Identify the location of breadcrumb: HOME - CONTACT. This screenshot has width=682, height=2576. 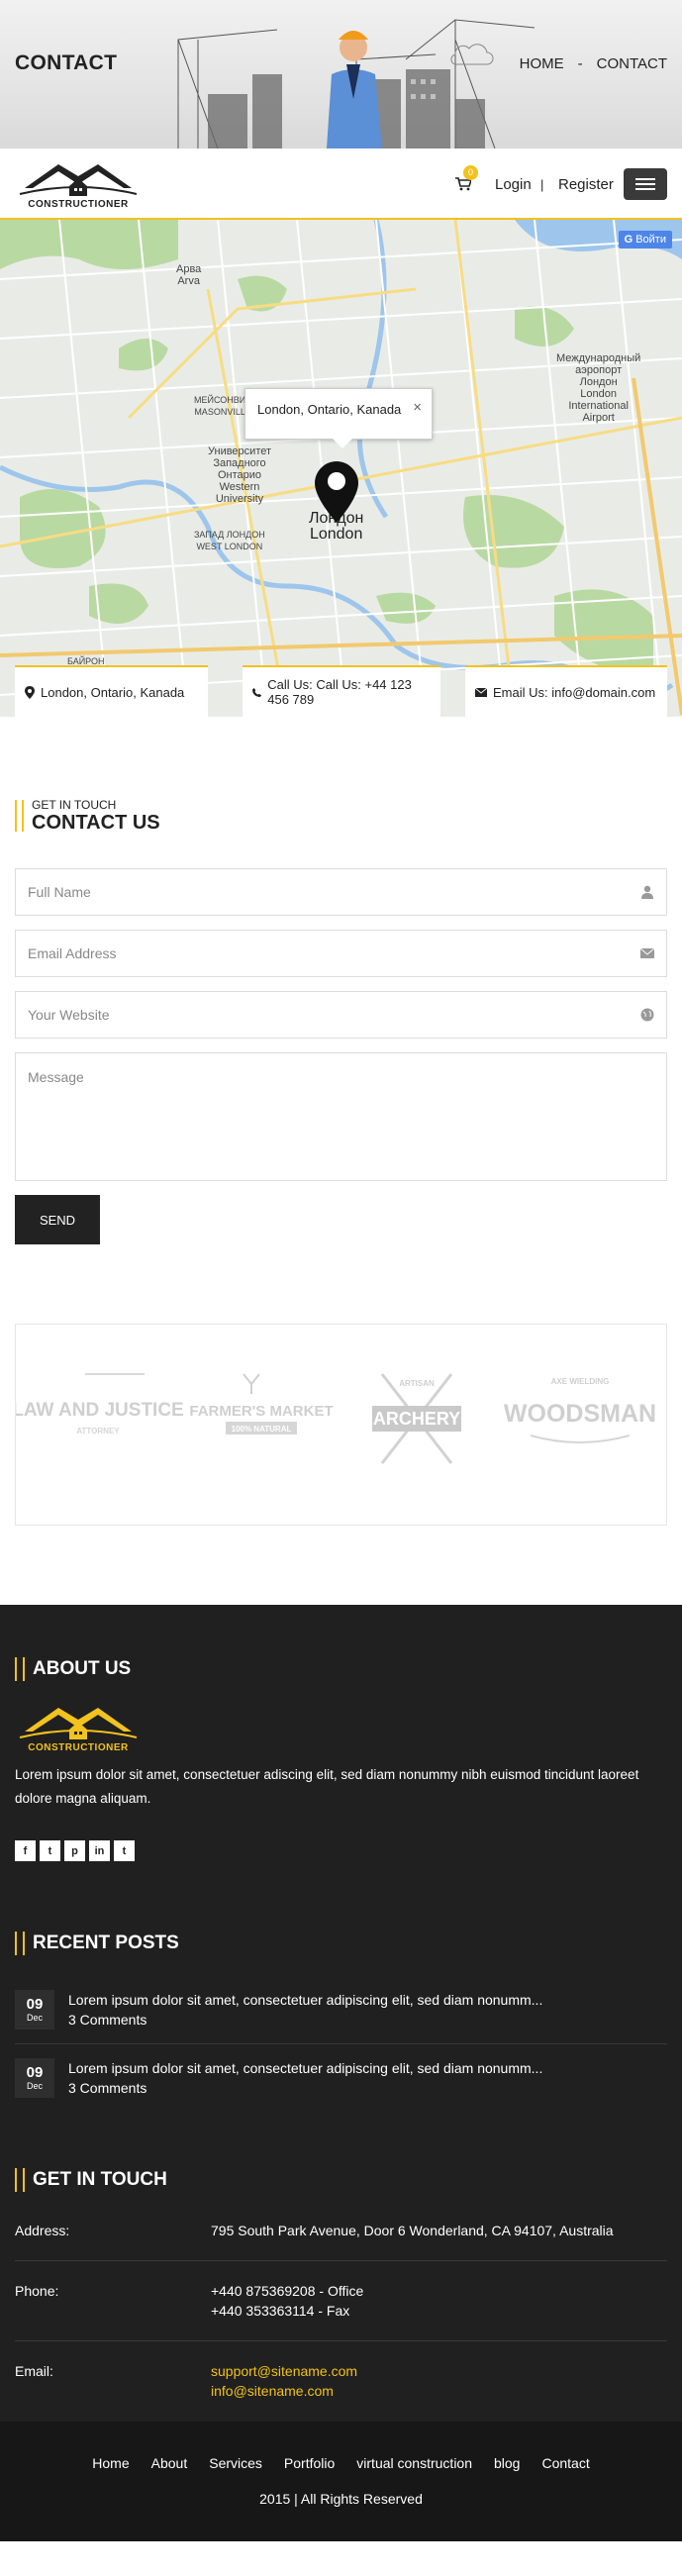
(593, 64).